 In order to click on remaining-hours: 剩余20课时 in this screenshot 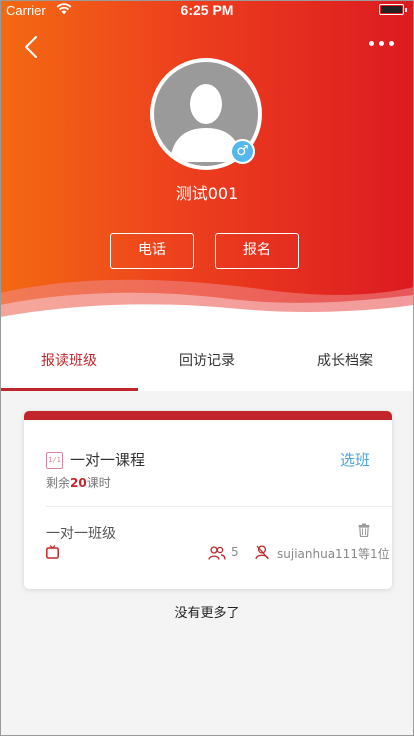, I will do `click(78, 482)`.